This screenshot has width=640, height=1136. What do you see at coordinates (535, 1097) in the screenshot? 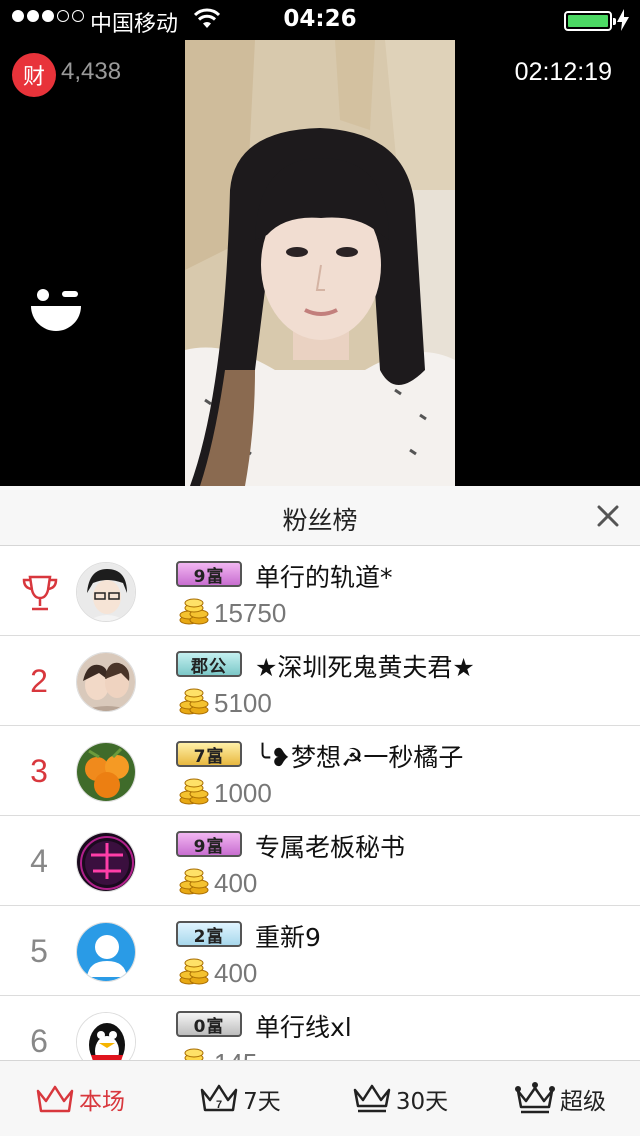
I see `crown-super-icon` at bounding box center [535, 1097].